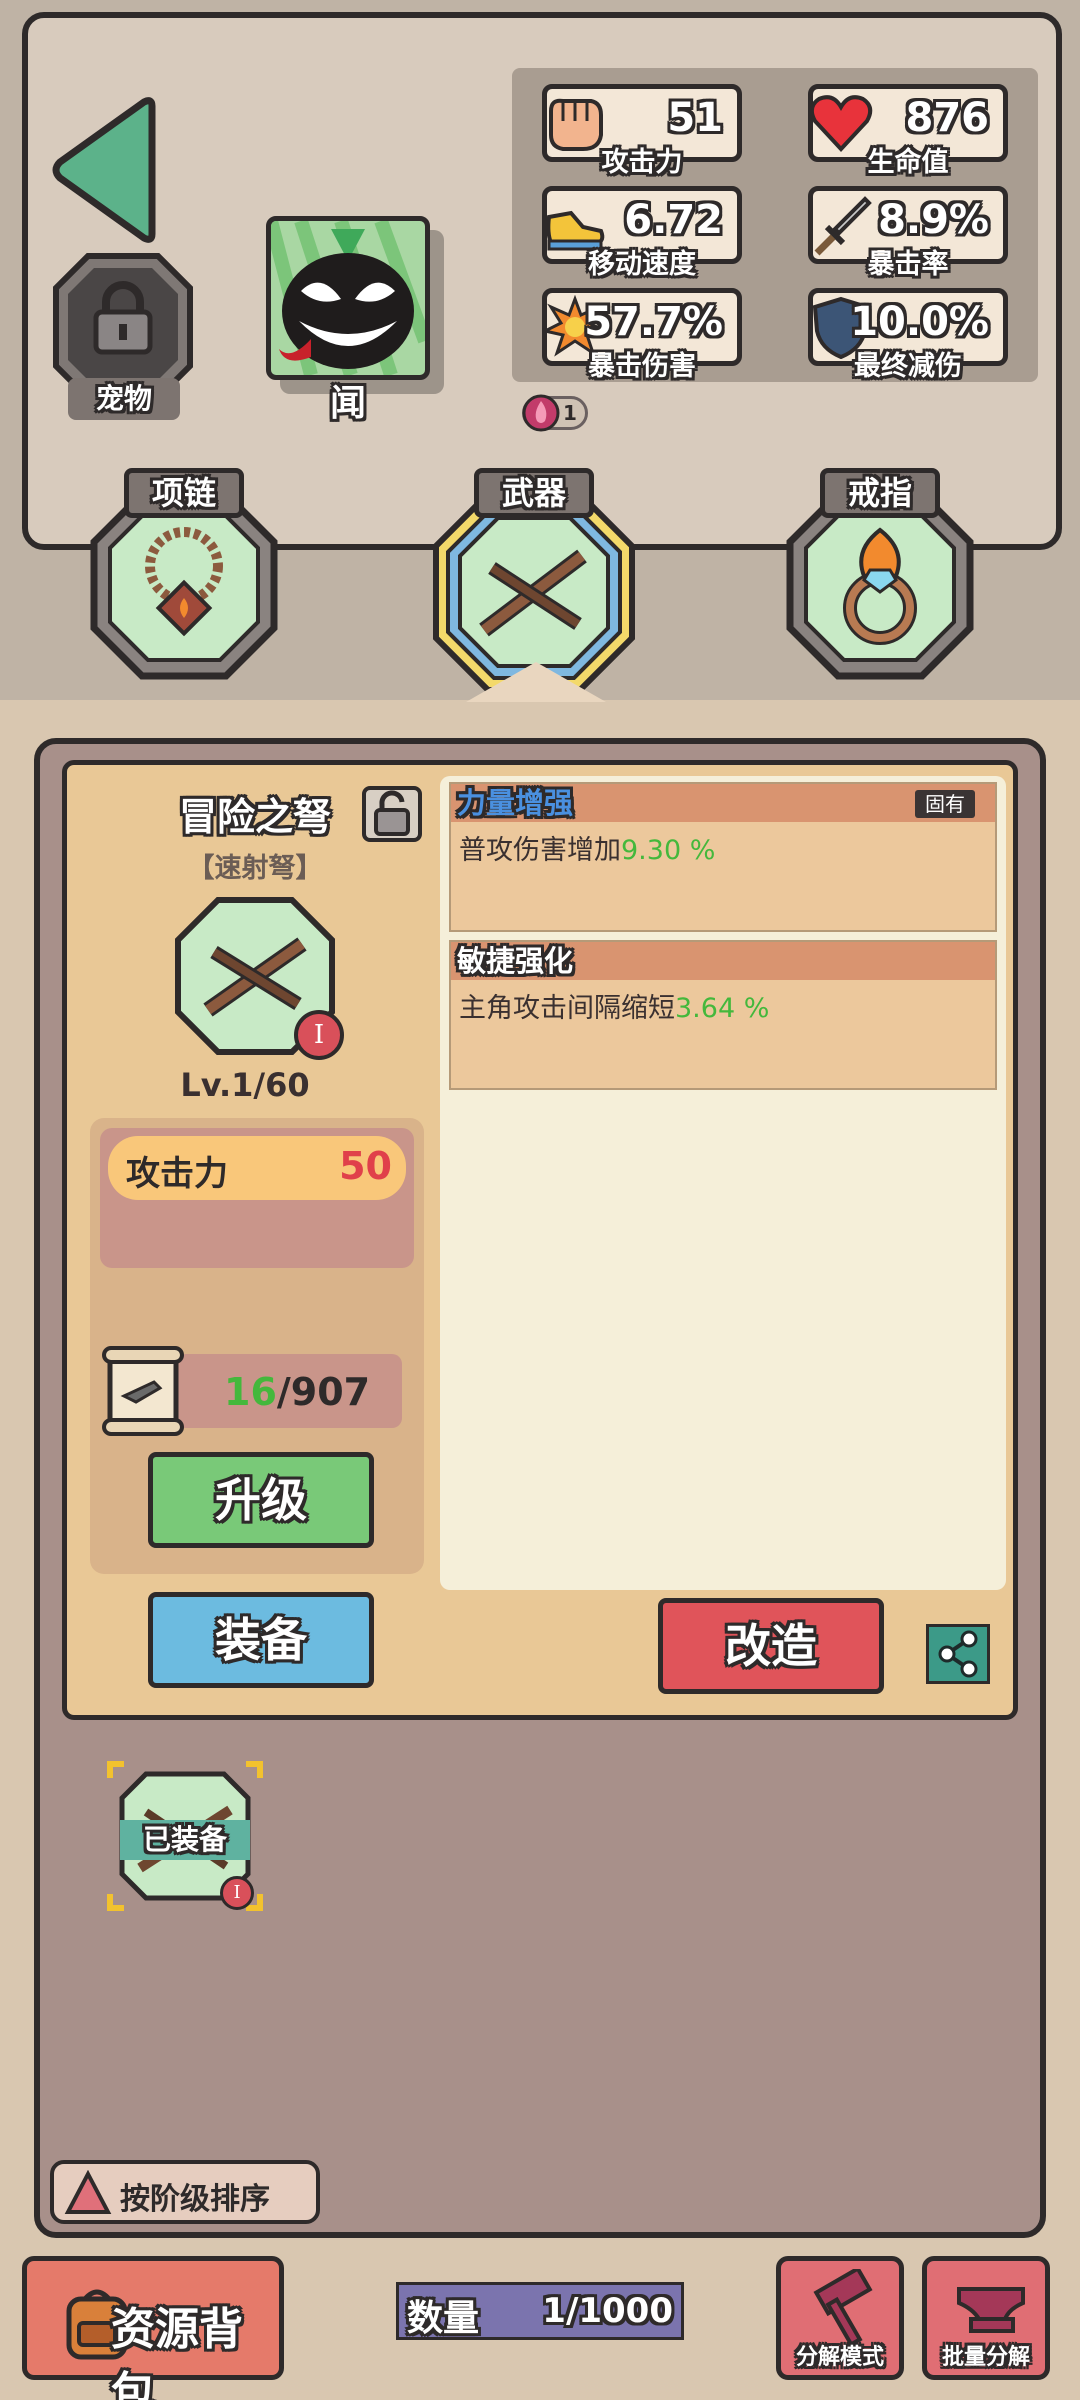  I want to click on item-name: 冒险之弩, so click(254, 817).